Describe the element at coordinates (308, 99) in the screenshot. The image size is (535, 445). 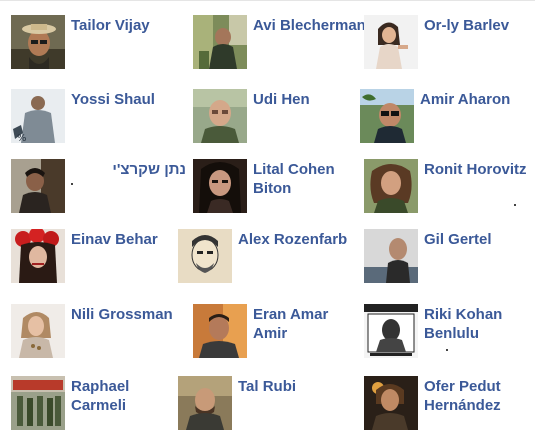
I see `friend-name: Udi Hen` at that location.